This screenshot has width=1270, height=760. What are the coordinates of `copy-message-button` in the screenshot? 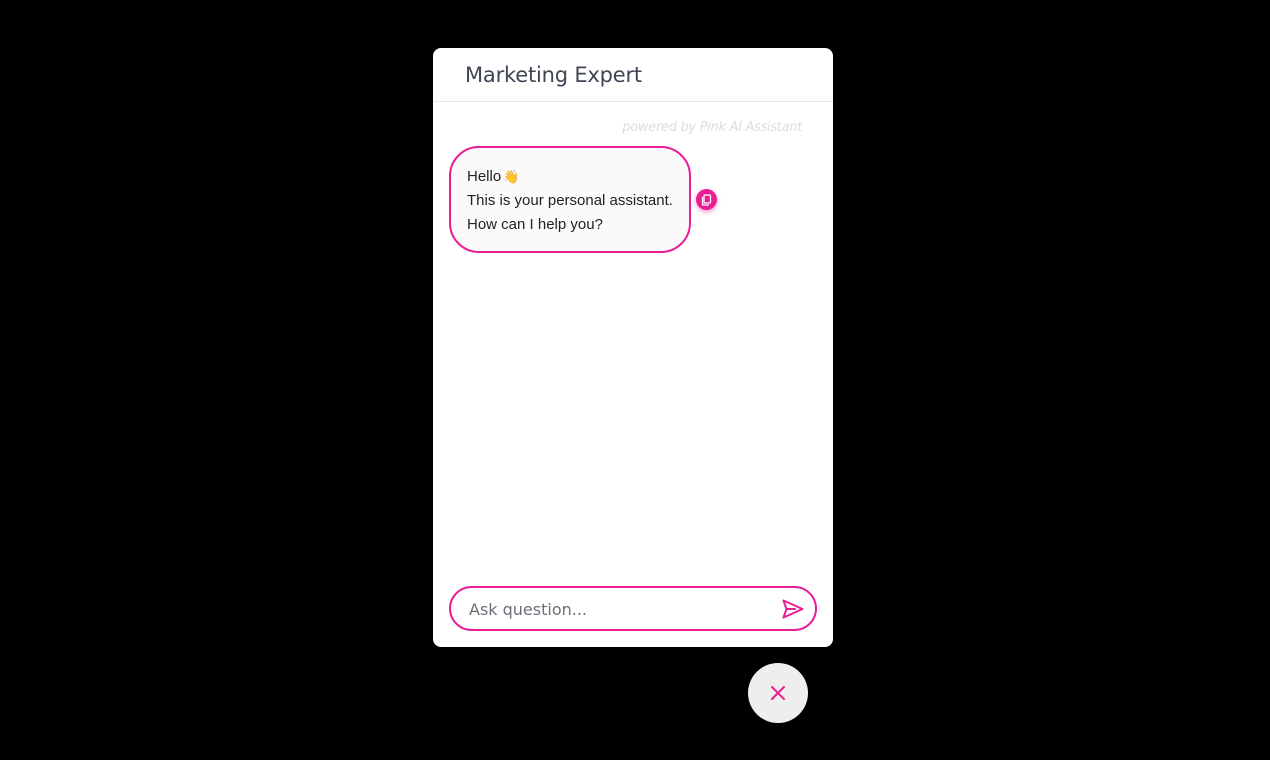 It's located at (706, 199).